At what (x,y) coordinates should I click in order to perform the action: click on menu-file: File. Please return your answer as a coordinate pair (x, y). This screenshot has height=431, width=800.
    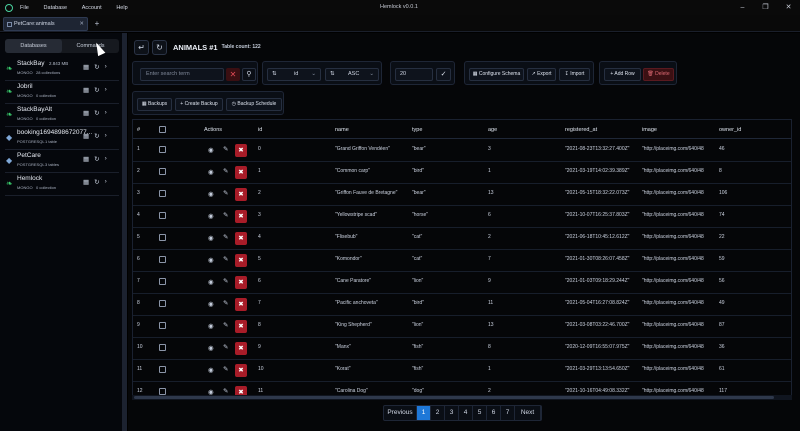
    Looking at the image, I should click on (24, 8).